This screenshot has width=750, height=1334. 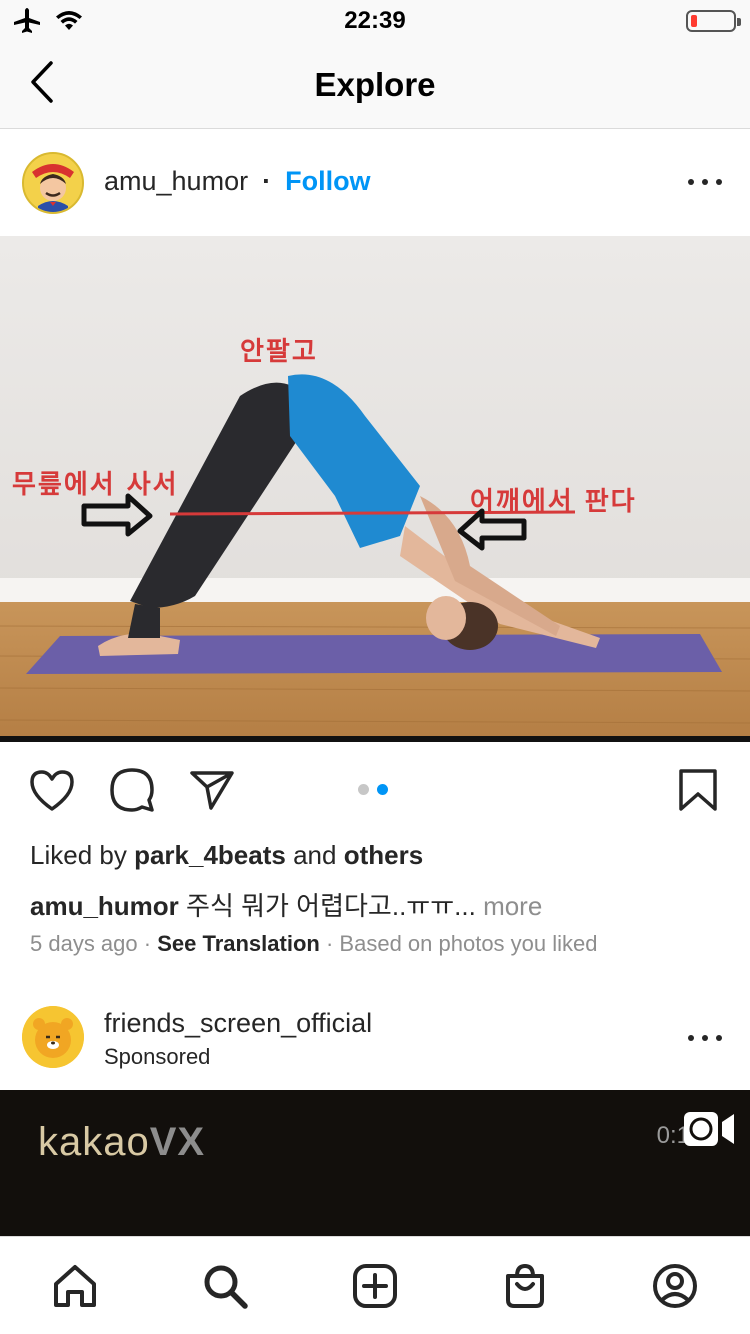 I want to click on image-label-top: 안팔고, so click(x=279, y=352).